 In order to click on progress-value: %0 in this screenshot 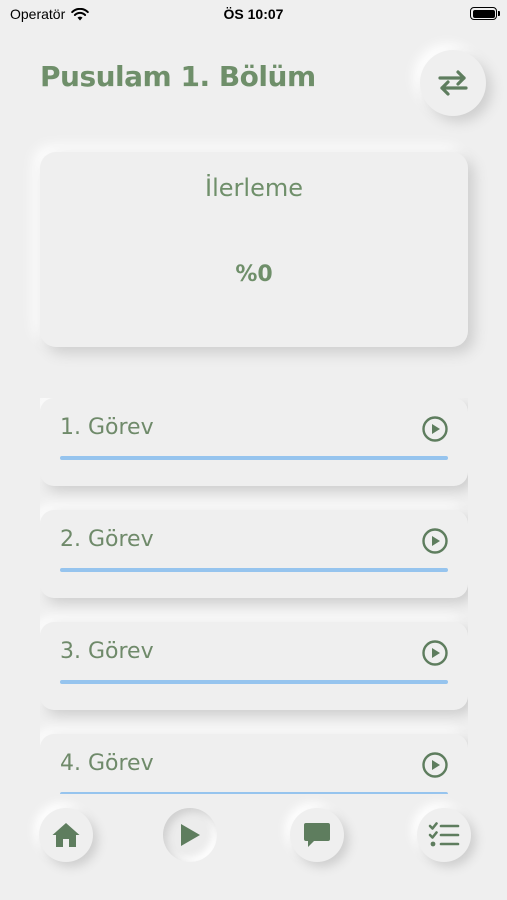, I will do `click(254, 274)`.